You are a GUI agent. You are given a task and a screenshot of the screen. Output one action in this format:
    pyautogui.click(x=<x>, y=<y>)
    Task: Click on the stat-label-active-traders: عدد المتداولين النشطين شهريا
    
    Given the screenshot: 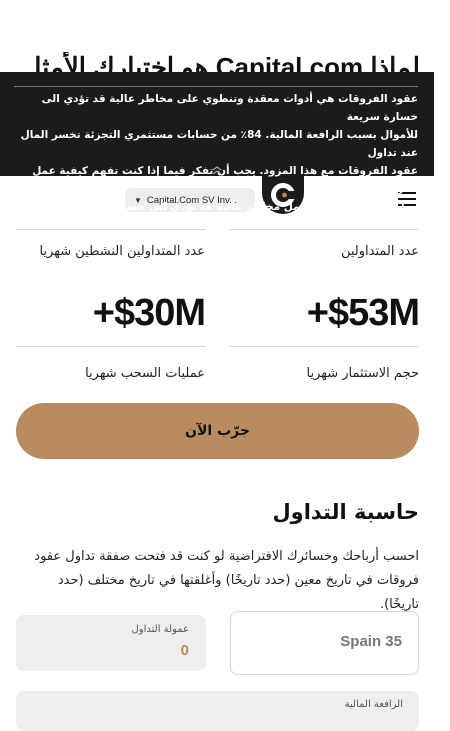 What is the action you would take?
    pyautogui.click(x=122, y=251)
    